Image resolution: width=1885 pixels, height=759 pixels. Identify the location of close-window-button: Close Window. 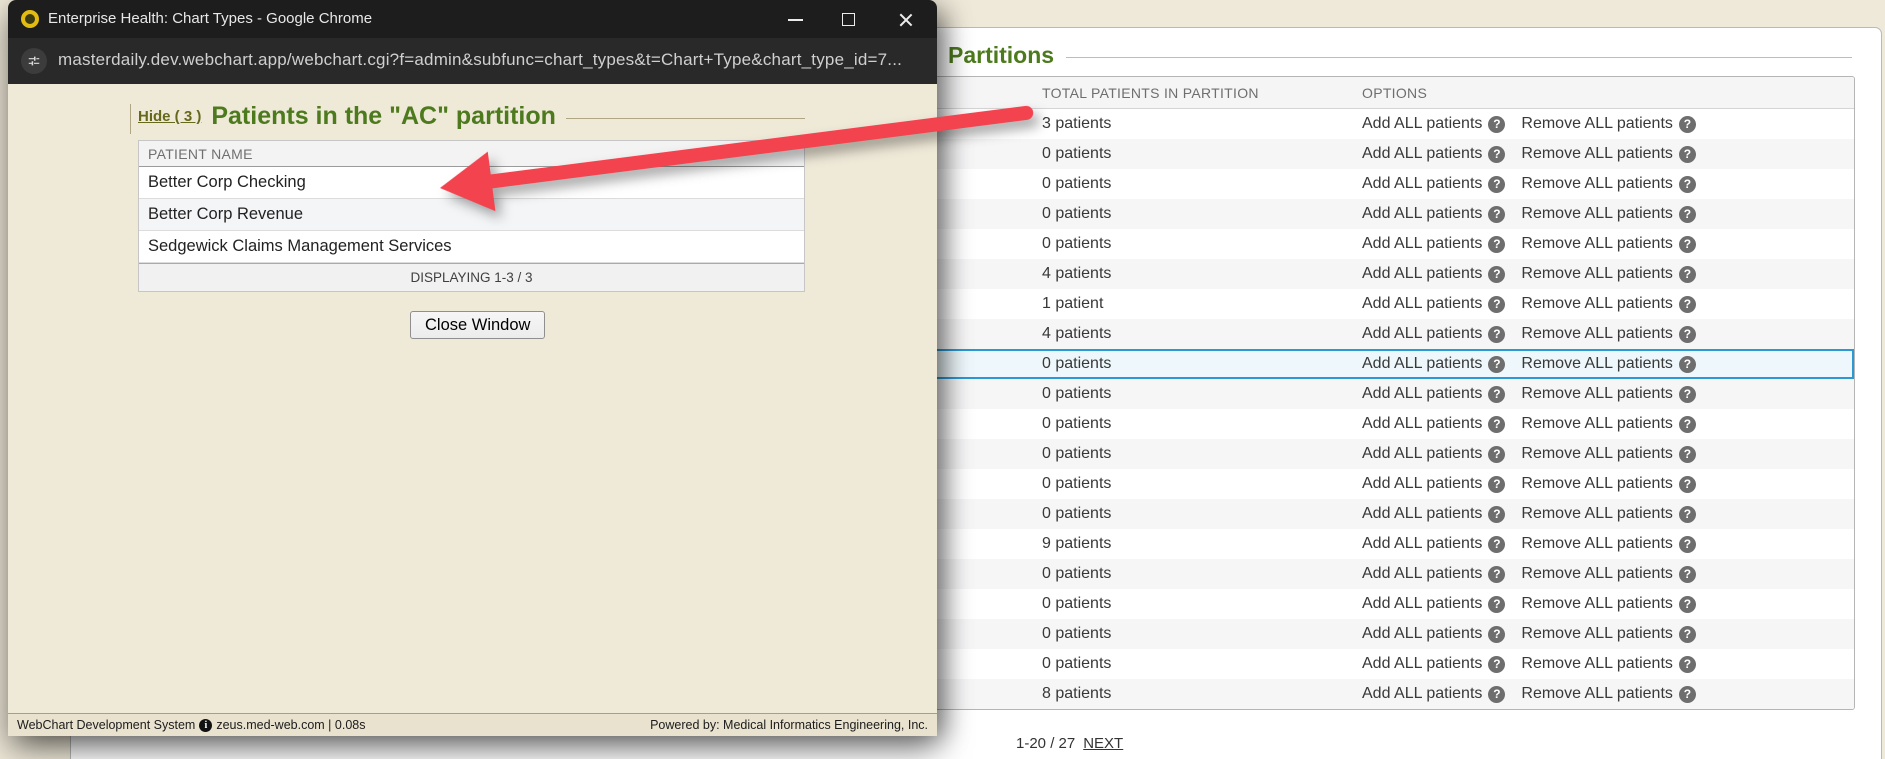
(478, 325).